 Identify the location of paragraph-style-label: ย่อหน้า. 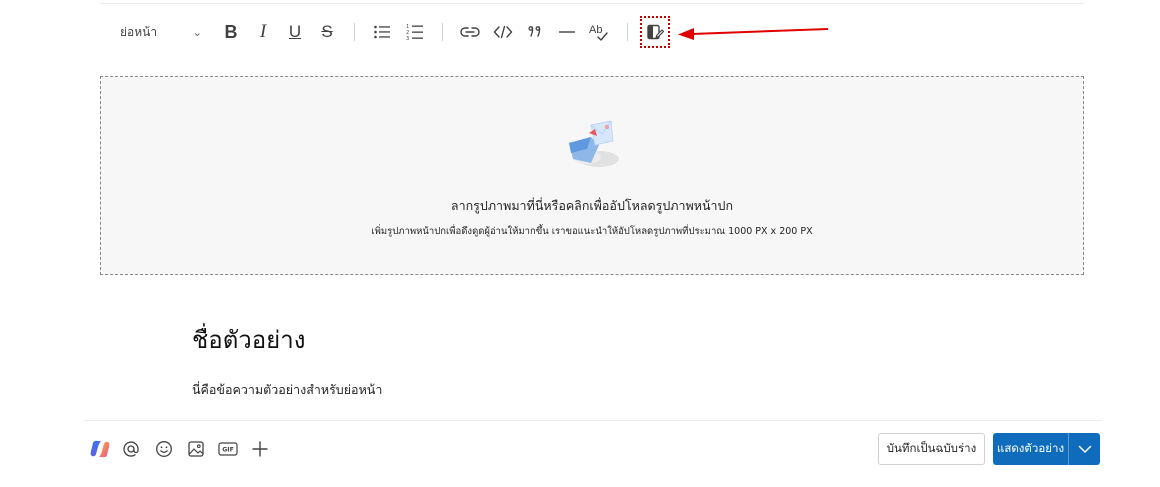
(139, 31).